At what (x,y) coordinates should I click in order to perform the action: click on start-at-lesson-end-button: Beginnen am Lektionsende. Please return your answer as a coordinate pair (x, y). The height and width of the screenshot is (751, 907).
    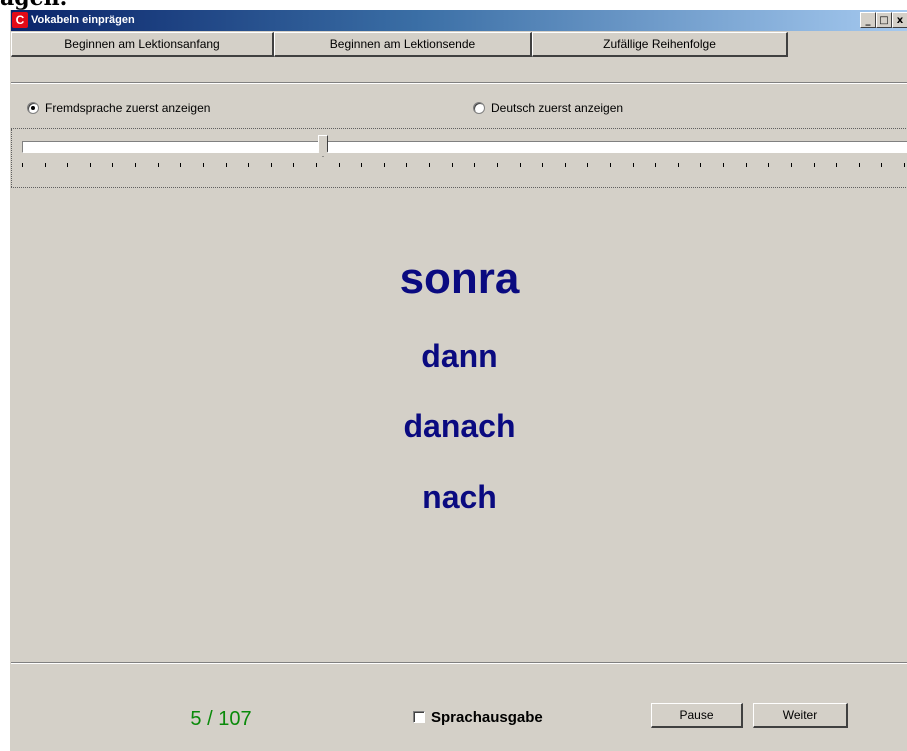
    Looking at the image, I should click on (403, 44).